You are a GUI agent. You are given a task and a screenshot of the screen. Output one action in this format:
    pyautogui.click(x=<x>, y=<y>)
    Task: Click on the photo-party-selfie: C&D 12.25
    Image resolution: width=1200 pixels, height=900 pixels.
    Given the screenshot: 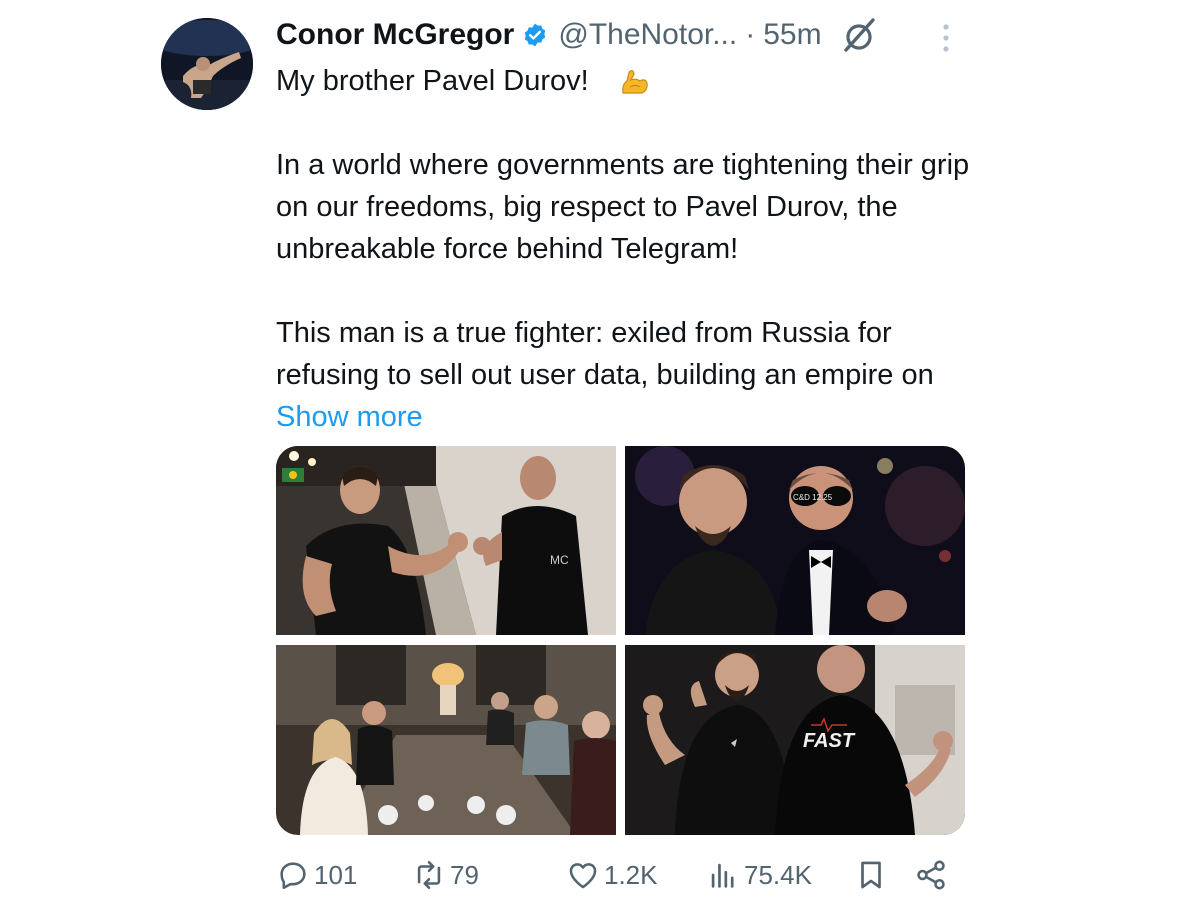 What is the action you would take?
    pyautogui.click(x=795, y=540)
    